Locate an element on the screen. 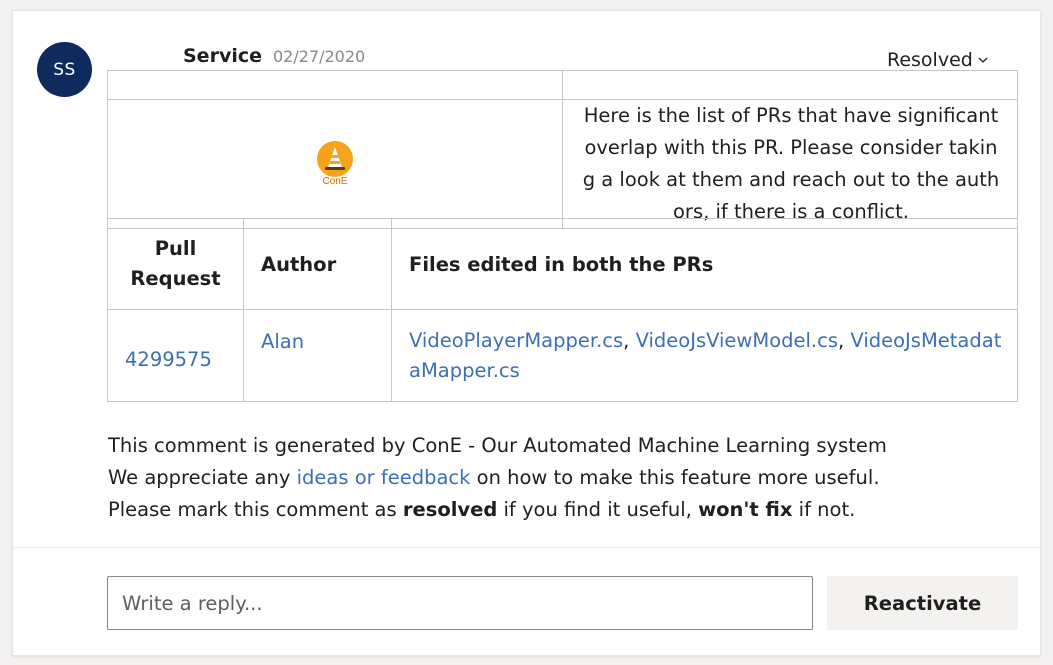  avatar: SS is located at coordinates (64, 69).